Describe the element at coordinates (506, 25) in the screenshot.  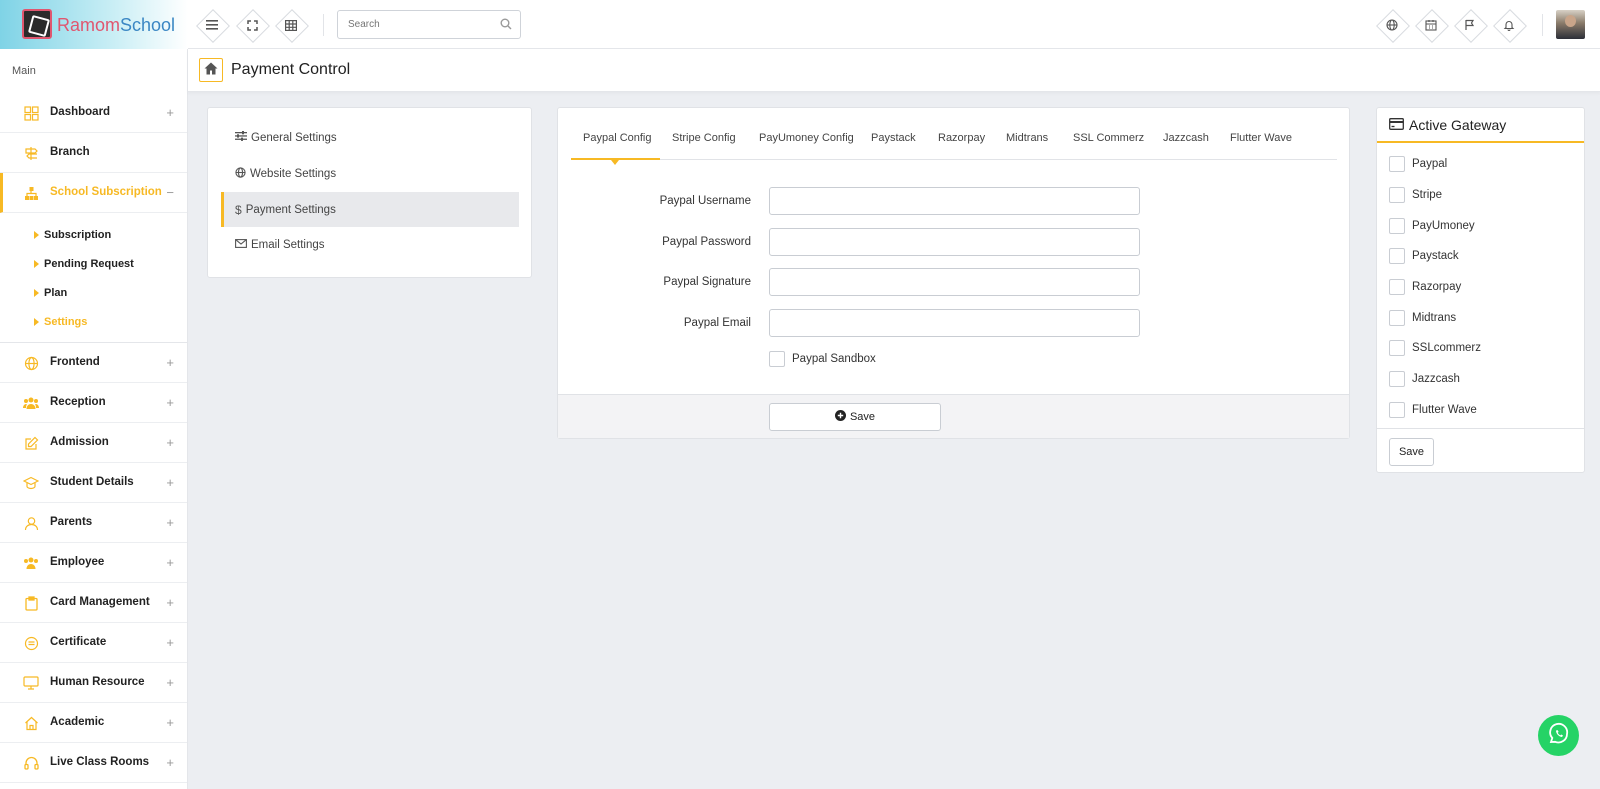
I see `search-icon` at that location.